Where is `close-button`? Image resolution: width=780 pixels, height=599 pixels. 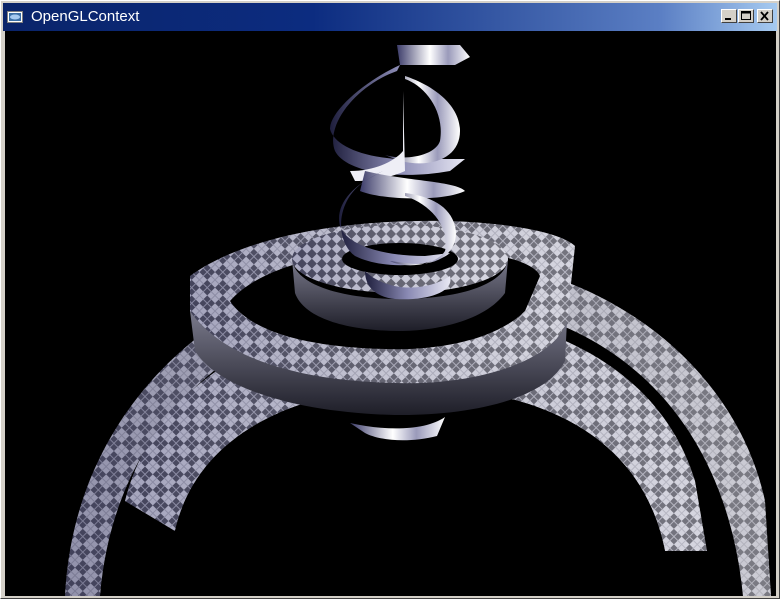
close-button is located at coordinates (765, 16).